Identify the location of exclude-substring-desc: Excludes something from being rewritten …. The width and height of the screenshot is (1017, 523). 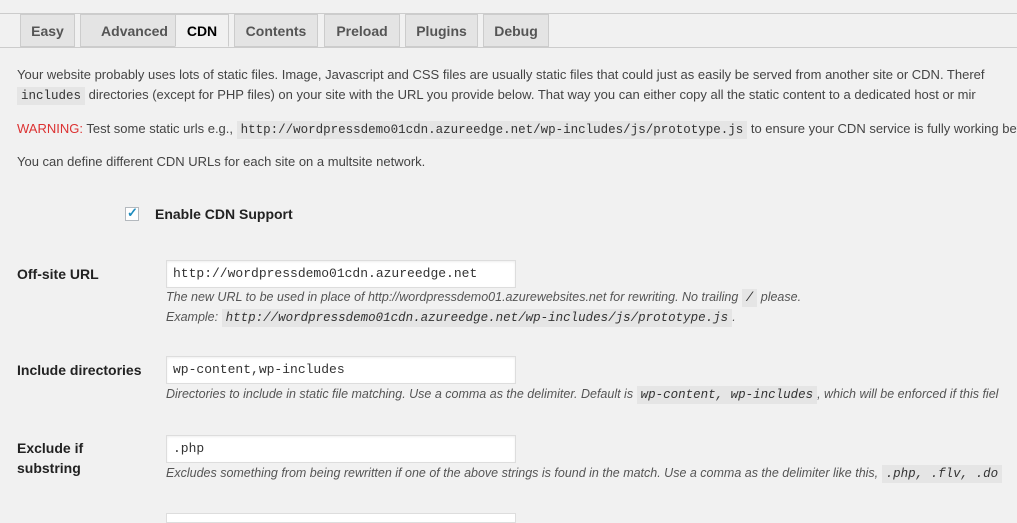
(584, 473).